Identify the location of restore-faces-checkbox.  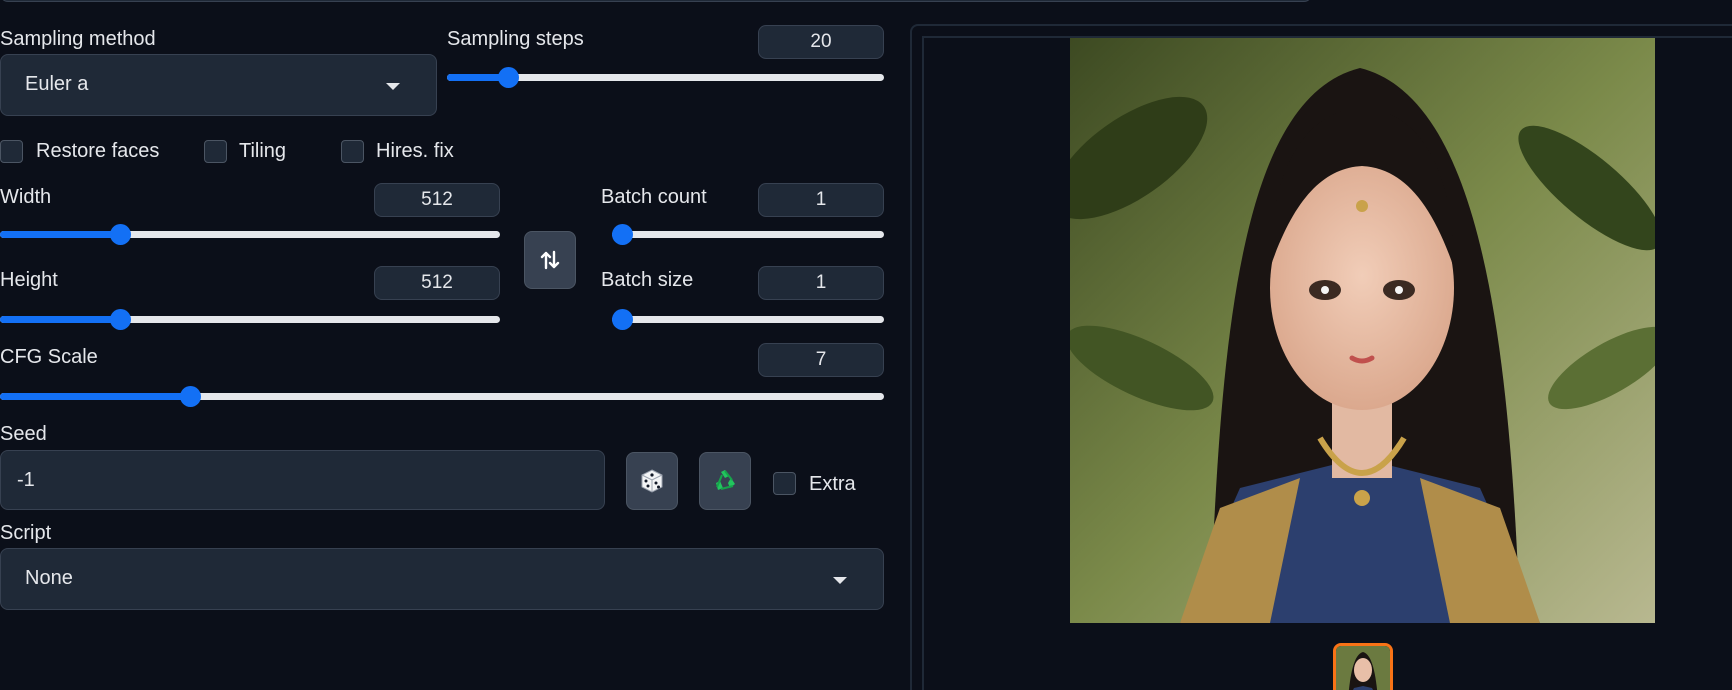
(11, 151).